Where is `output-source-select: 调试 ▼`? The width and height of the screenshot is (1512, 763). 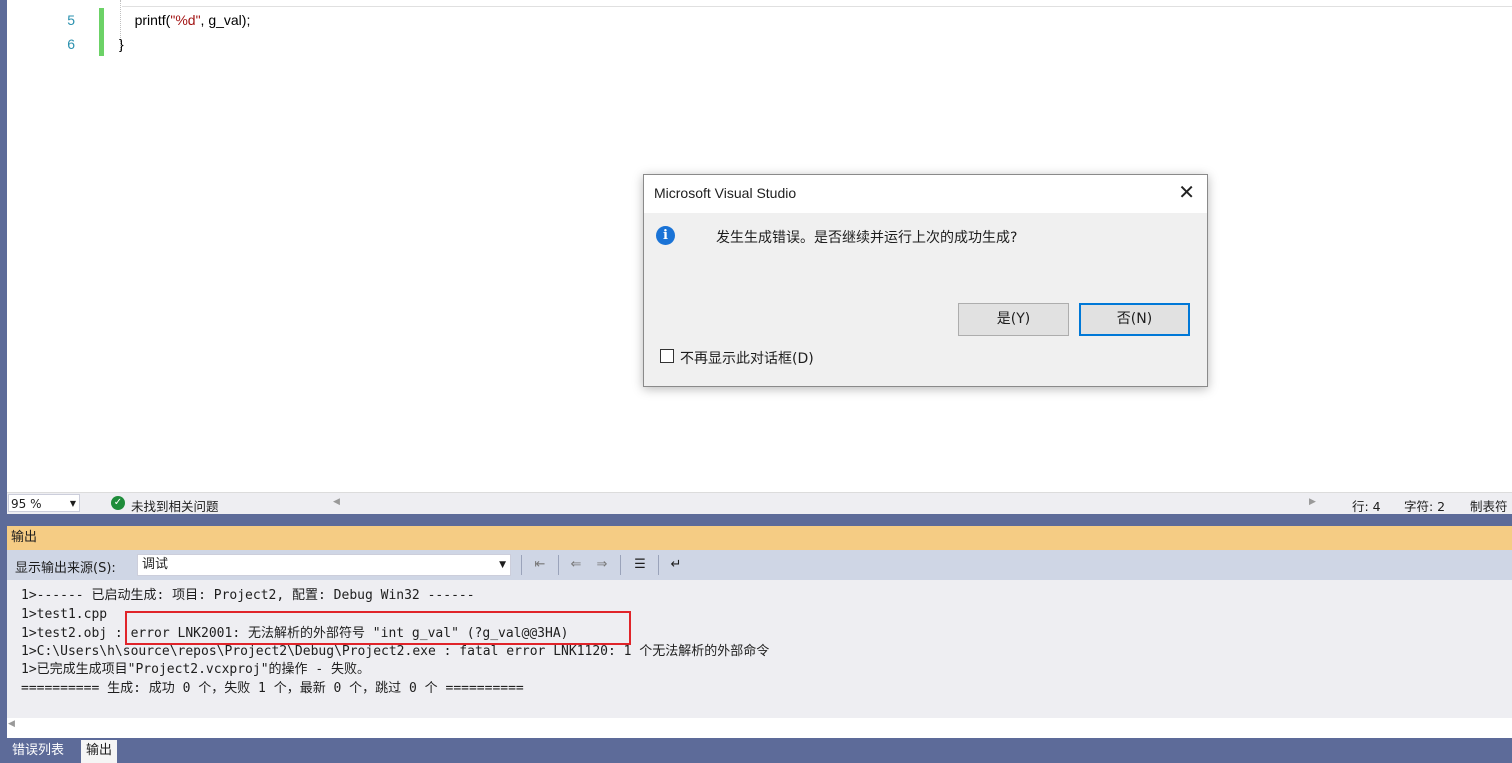
output-source-select: 调试 ▼ is located at coordinates (324, 565).